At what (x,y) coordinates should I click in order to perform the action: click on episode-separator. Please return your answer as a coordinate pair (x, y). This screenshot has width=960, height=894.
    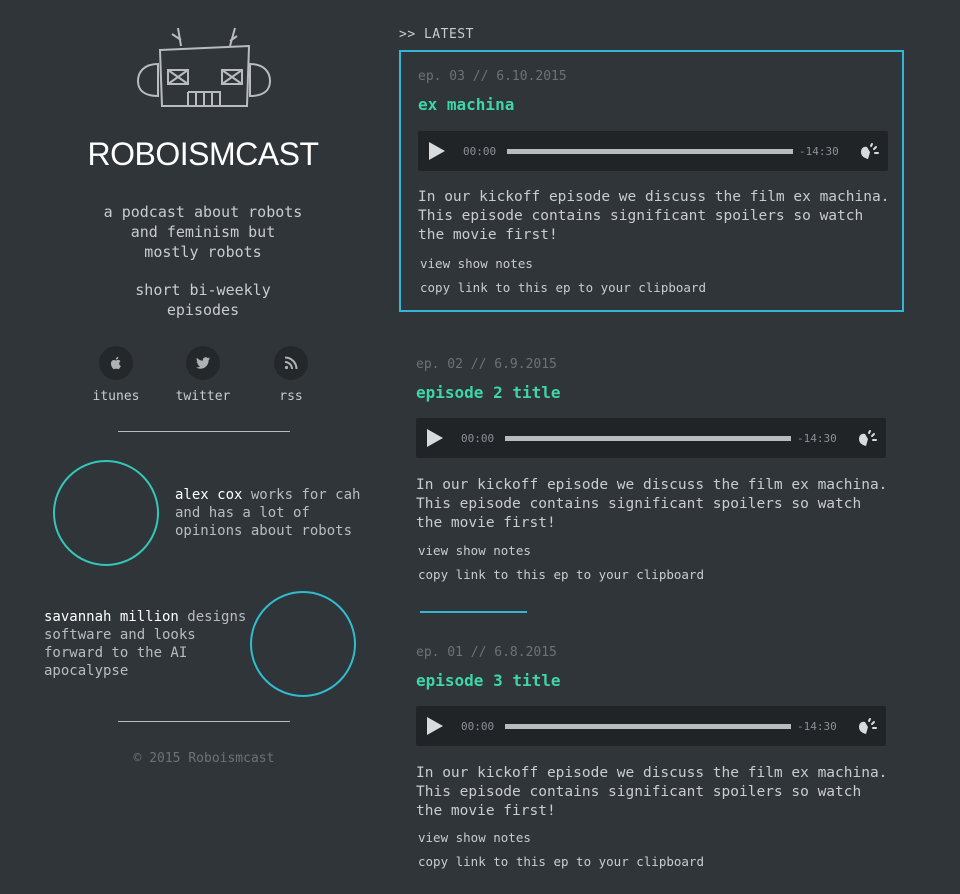
    Looking at the image, I should click on (473, 612).